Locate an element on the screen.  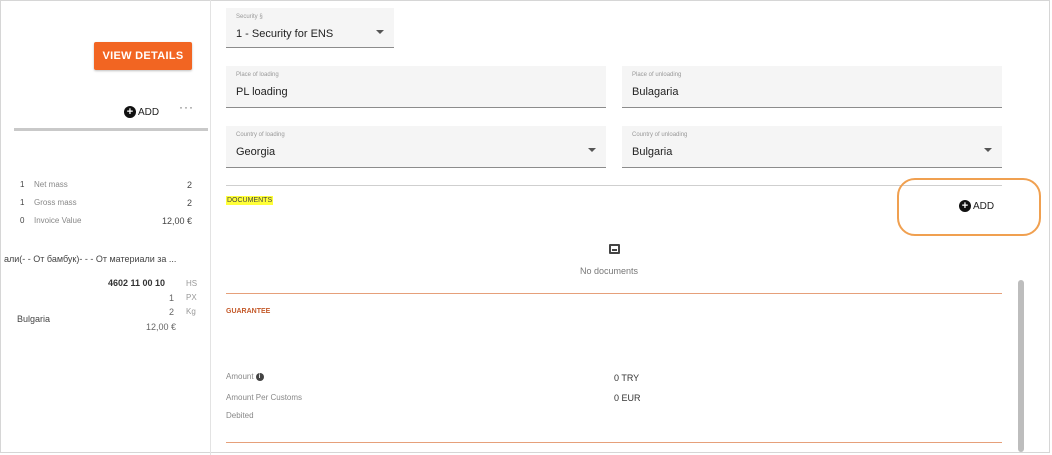
documents-section-title: DOCUMENTS is located at coordinates (250, 200).